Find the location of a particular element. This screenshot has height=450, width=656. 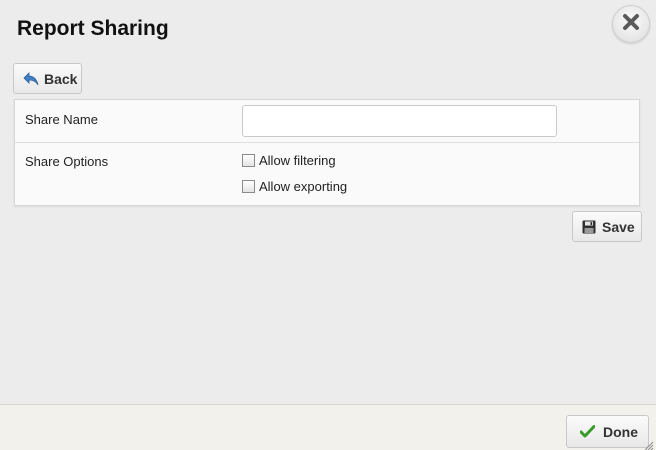

allow-filtering-option: Allow filtering is located at coordinates (289, 160).